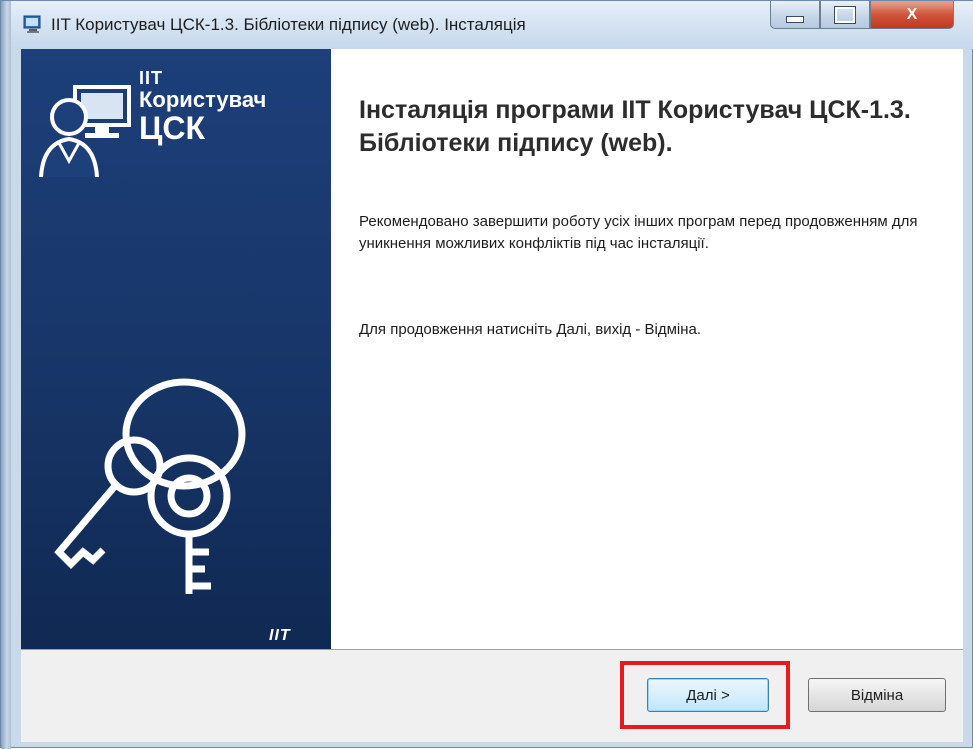  What do you see at coordinates (85, 134) in the screenshot?
I see `user-computer-icon` at bounding box center [85, 134].